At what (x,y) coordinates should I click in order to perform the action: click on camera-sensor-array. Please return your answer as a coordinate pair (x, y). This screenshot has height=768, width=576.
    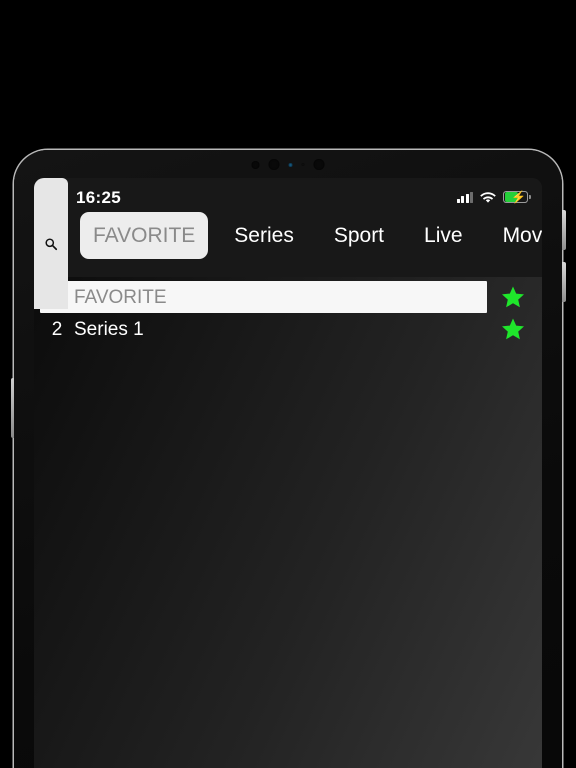
    Looking at the image, I should click on (288, 164).